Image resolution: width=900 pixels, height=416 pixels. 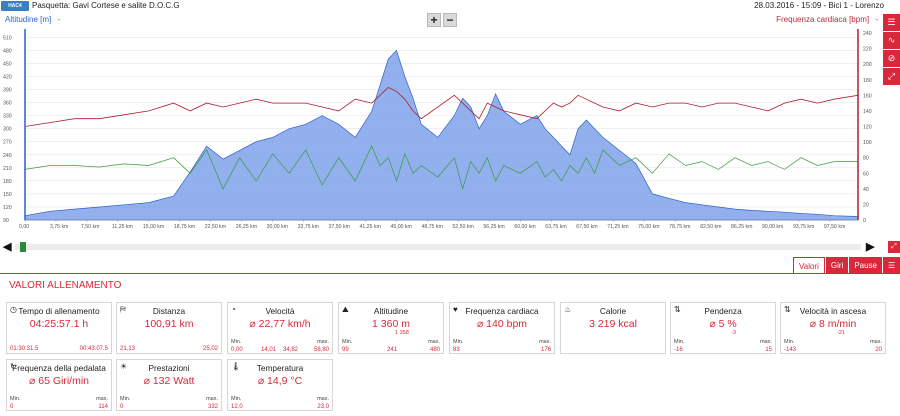 I want to click on x-tick-label: 48,75 km, so click(x=431, y=227).